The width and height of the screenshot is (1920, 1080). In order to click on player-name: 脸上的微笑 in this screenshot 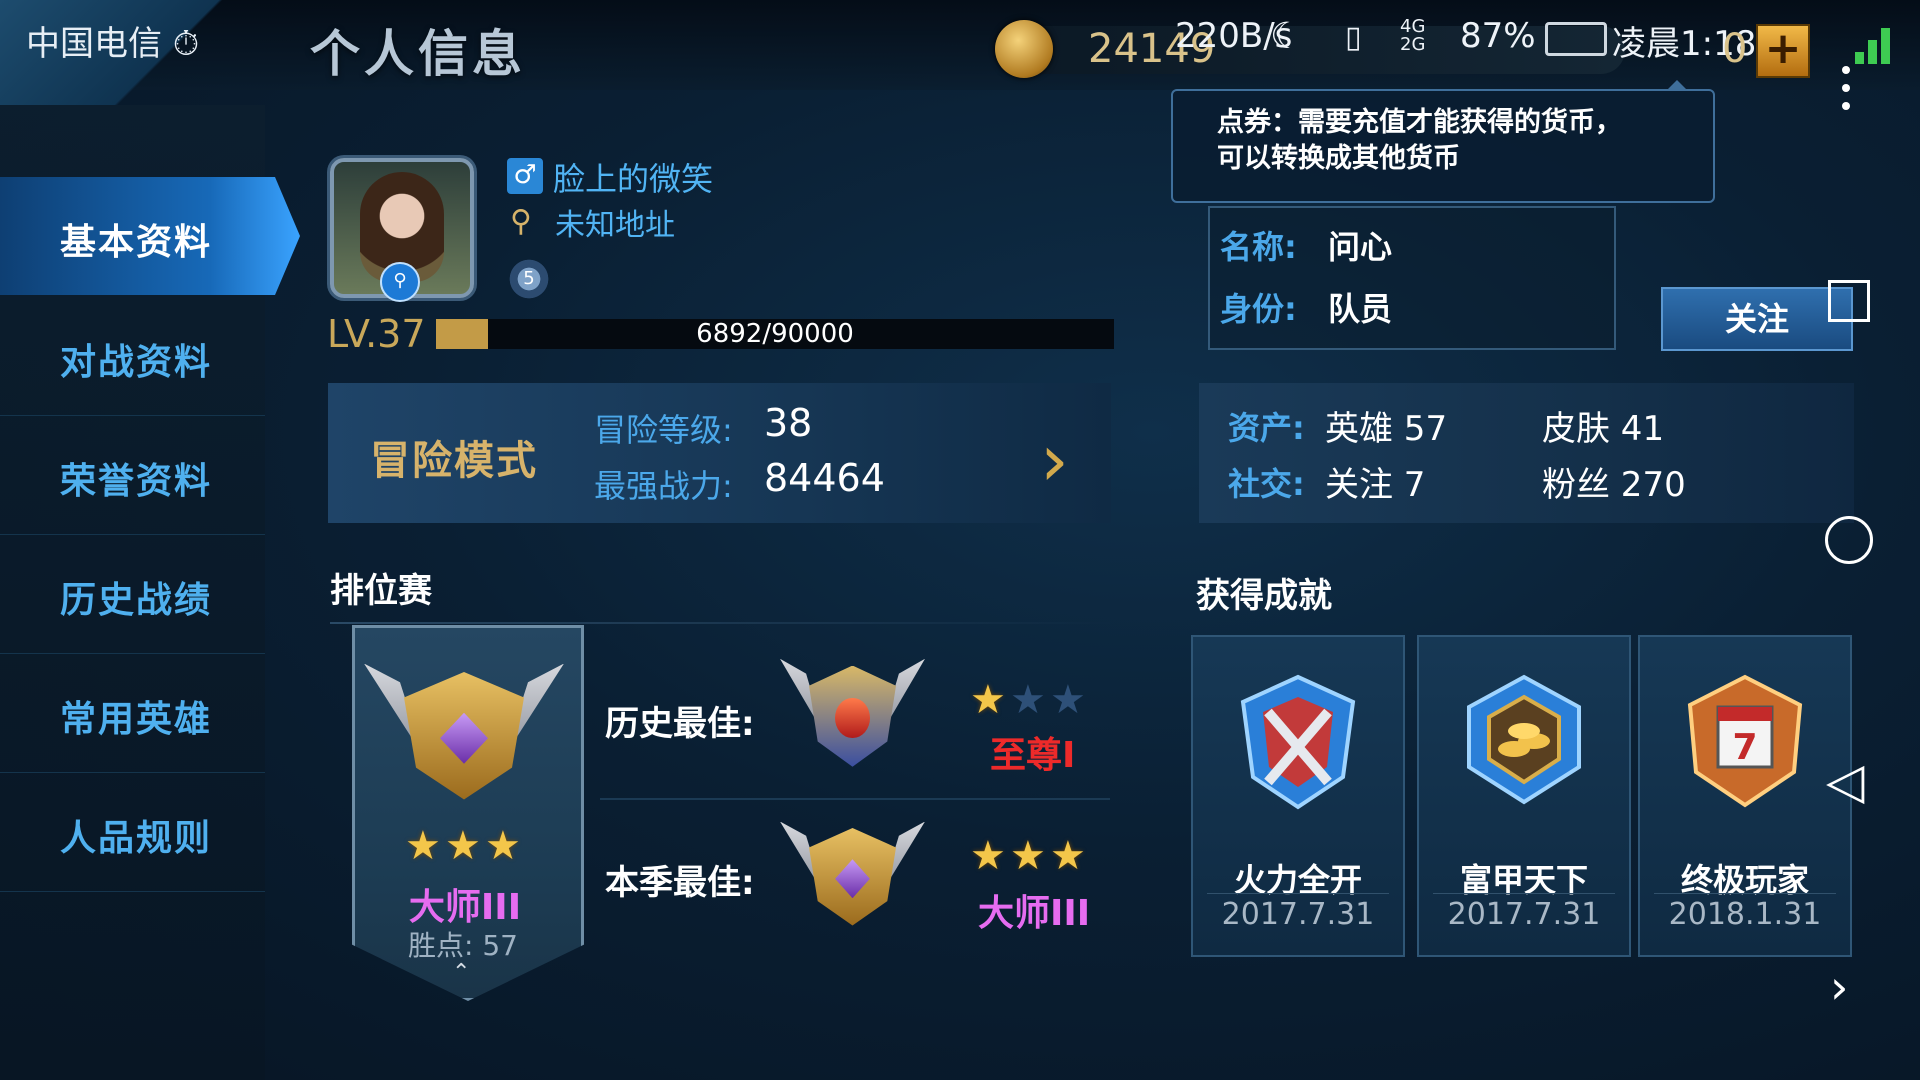, I will do `click(633, 179)`.